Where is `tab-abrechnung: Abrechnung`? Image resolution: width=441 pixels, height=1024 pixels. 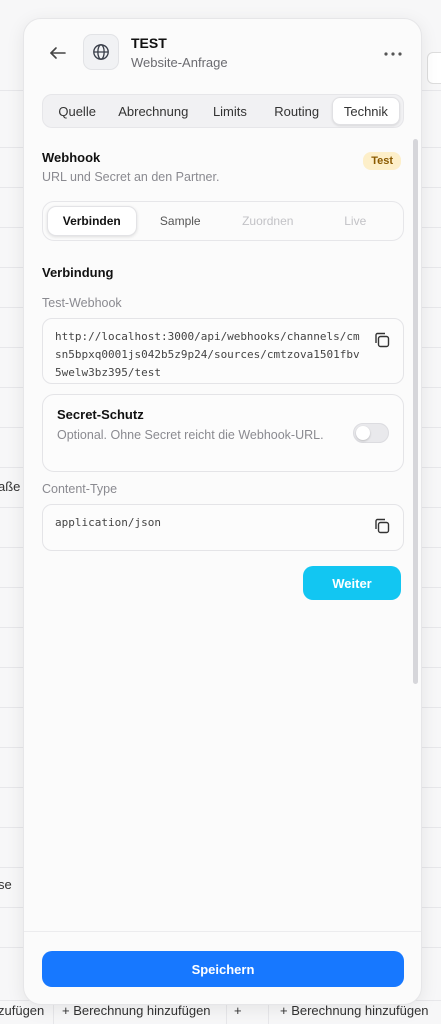
tab-abrechnung: Abrechnung is located at coordinates (153, 111).